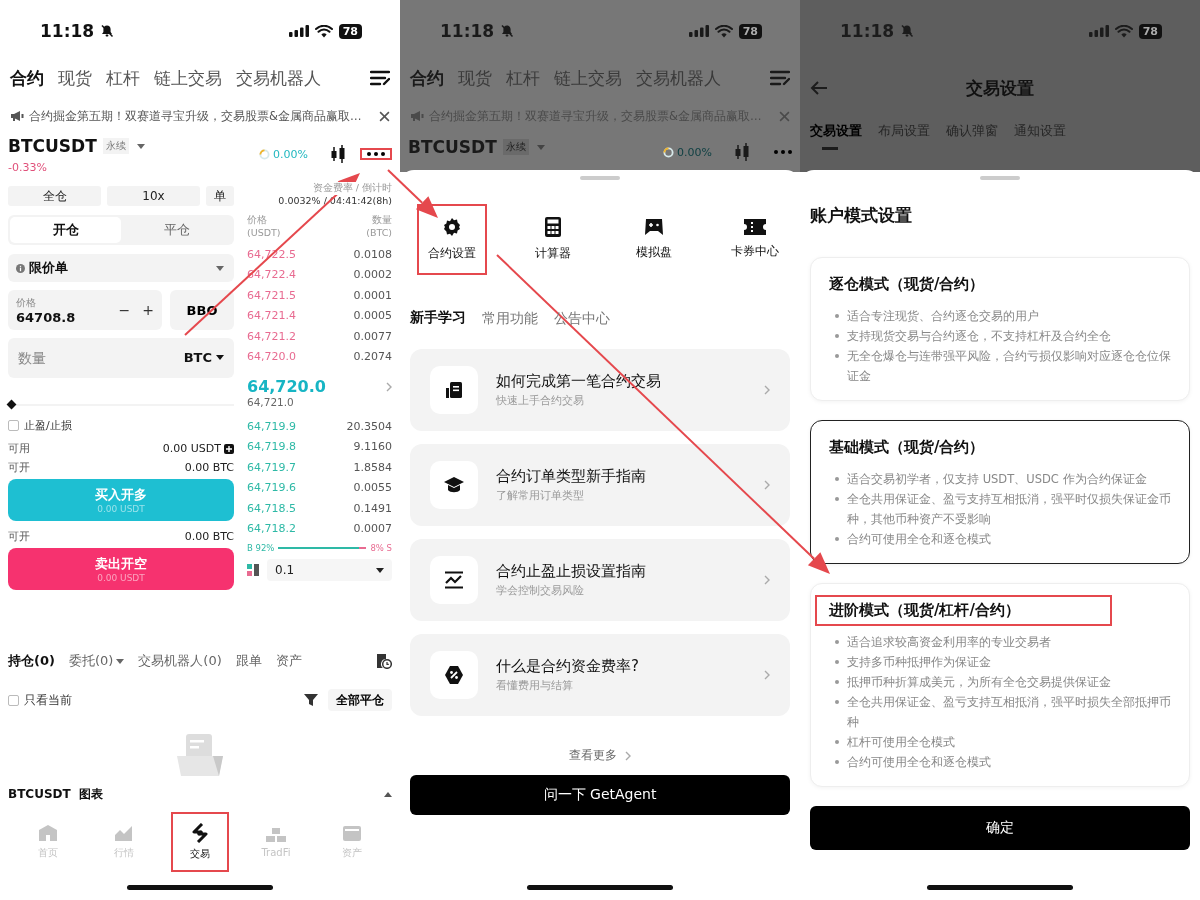  Describe the element at coordinates (229, 448) in the screenshot. I see `plus-square-icon` at that location.